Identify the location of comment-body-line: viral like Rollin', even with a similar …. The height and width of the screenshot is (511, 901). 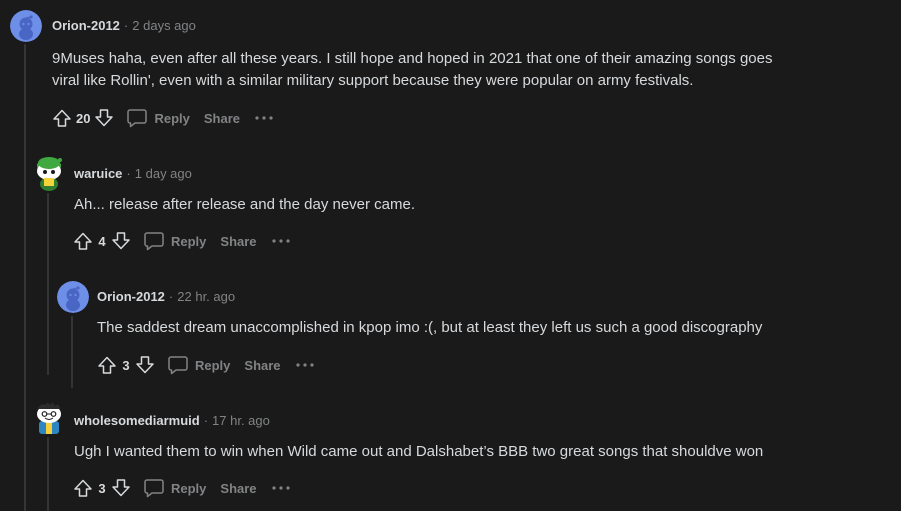
(373, 80).